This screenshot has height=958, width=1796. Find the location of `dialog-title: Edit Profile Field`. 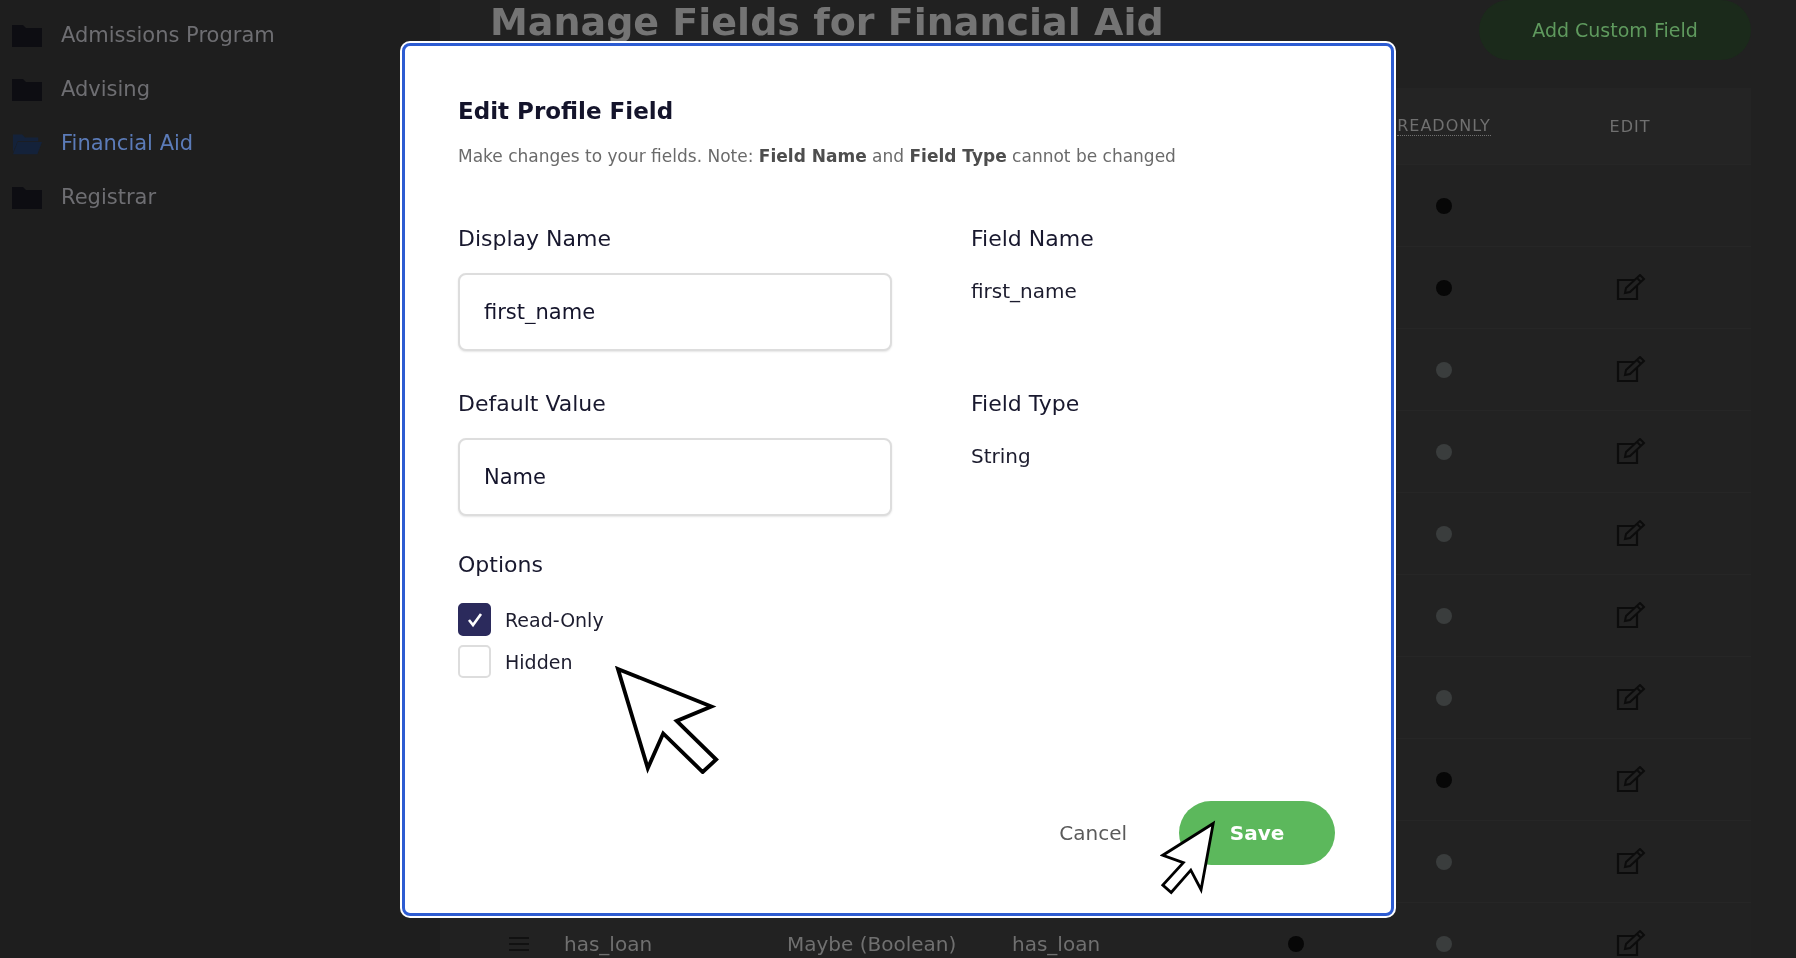

dialog-title: Edit Profile Field is located at coordinates (566, 110).